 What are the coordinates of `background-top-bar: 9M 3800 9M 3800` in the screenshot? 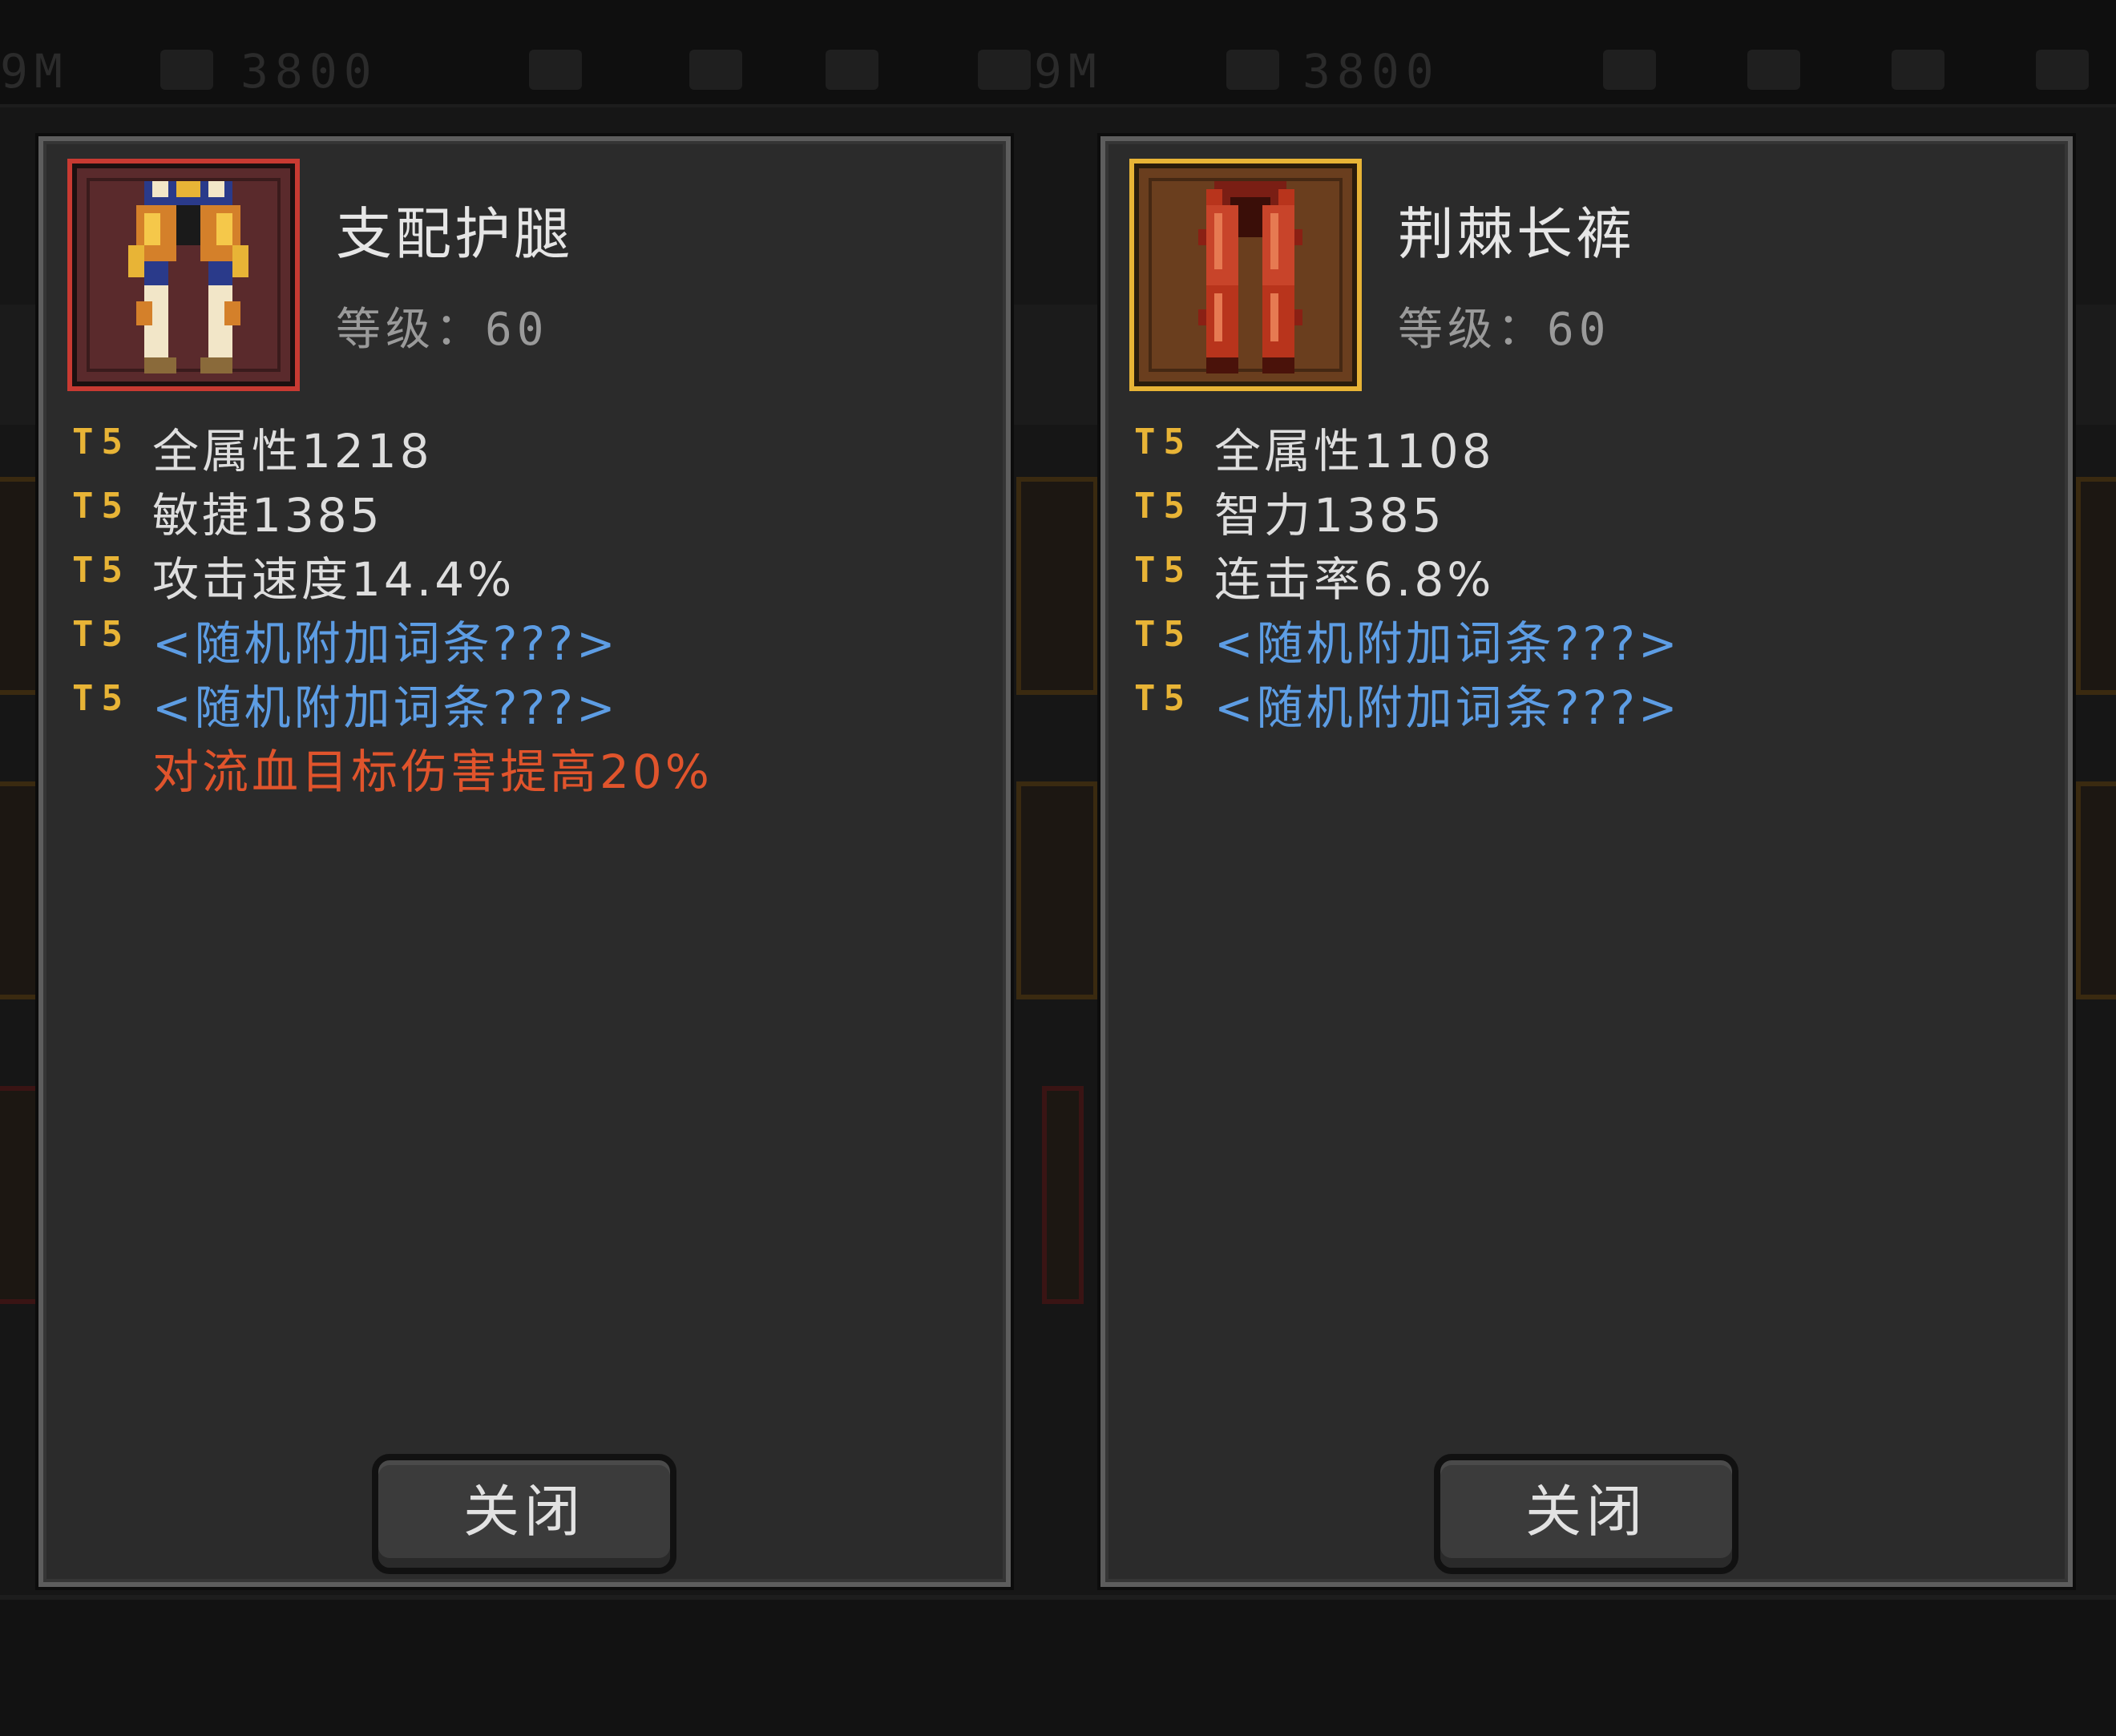 It's located at (1058, 54).